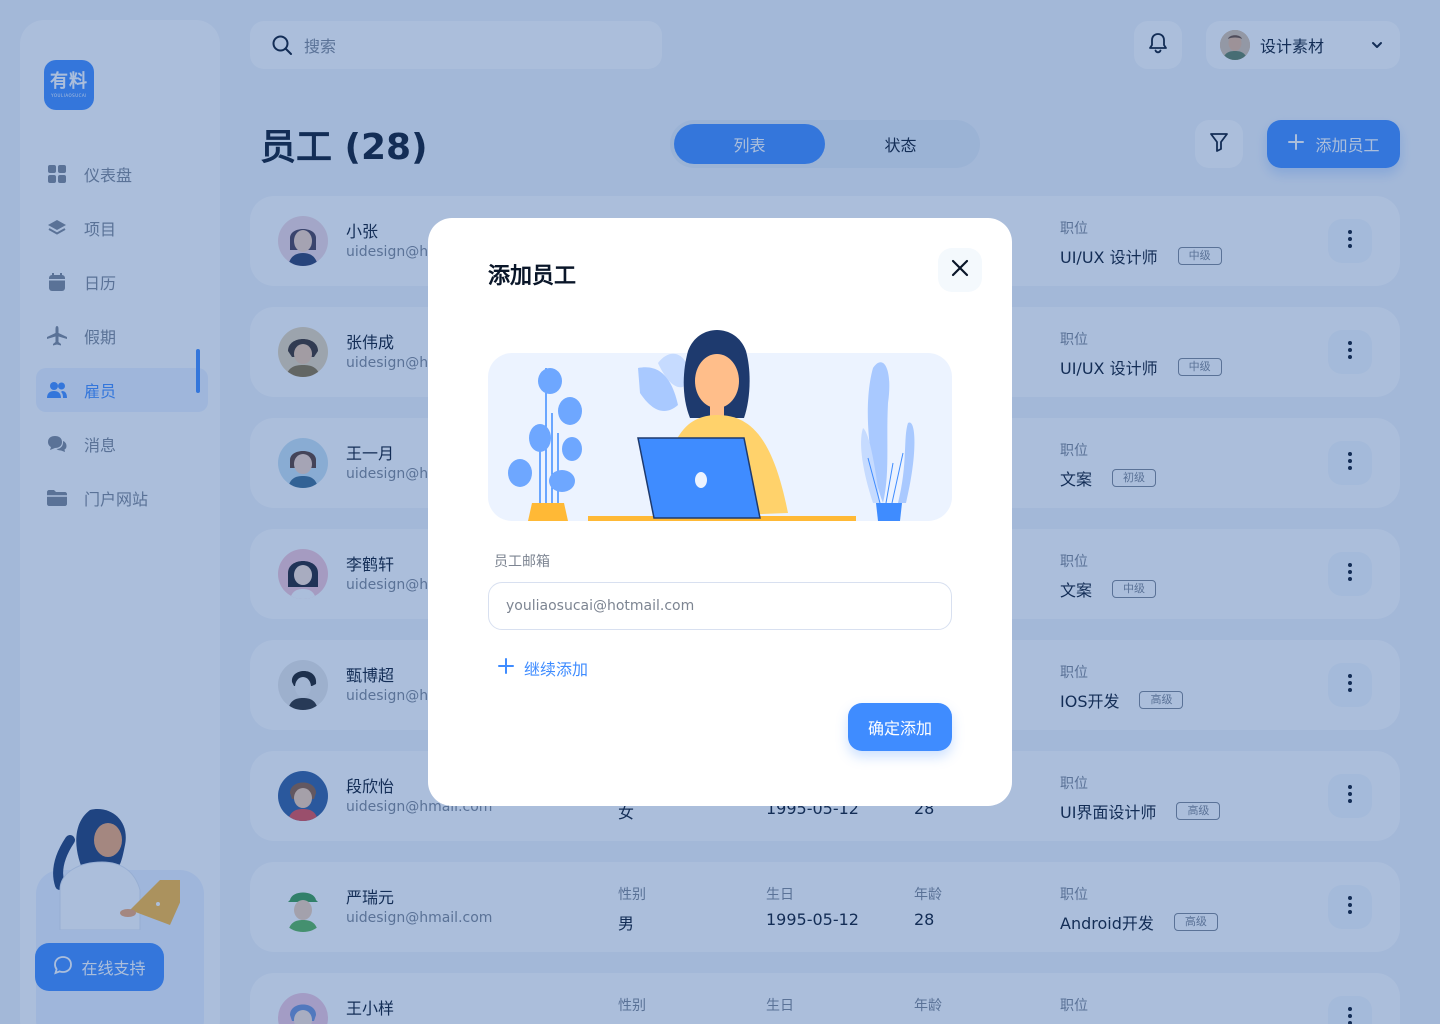  What do you see at coordinates (532, 276) in the screenshot?
I see `modal-title: 添加员工` at bounding box center [532, 276].